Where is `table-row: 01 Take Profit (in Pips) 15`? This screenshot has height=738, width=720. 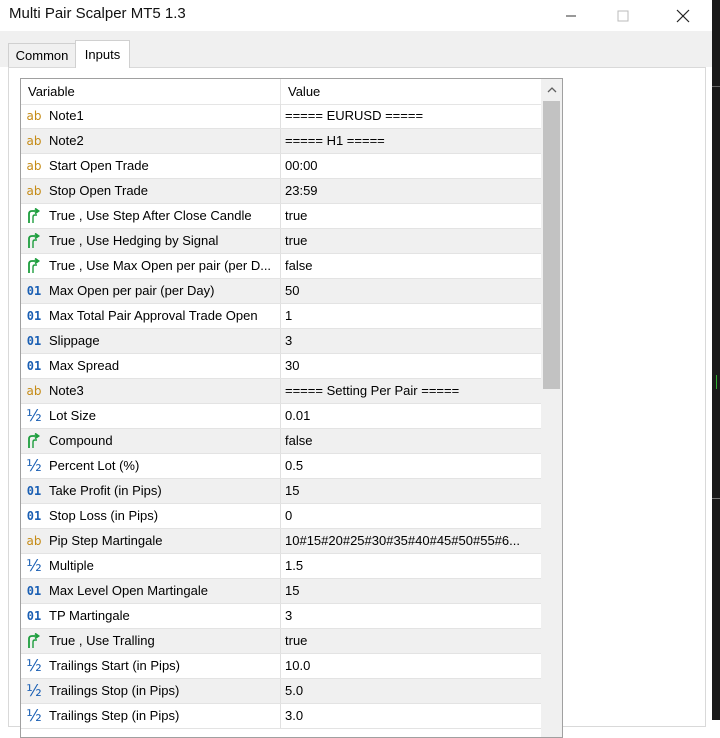
table-row: 01 Take Profit (in Pips) 15 is located at coordinates (281, 491).